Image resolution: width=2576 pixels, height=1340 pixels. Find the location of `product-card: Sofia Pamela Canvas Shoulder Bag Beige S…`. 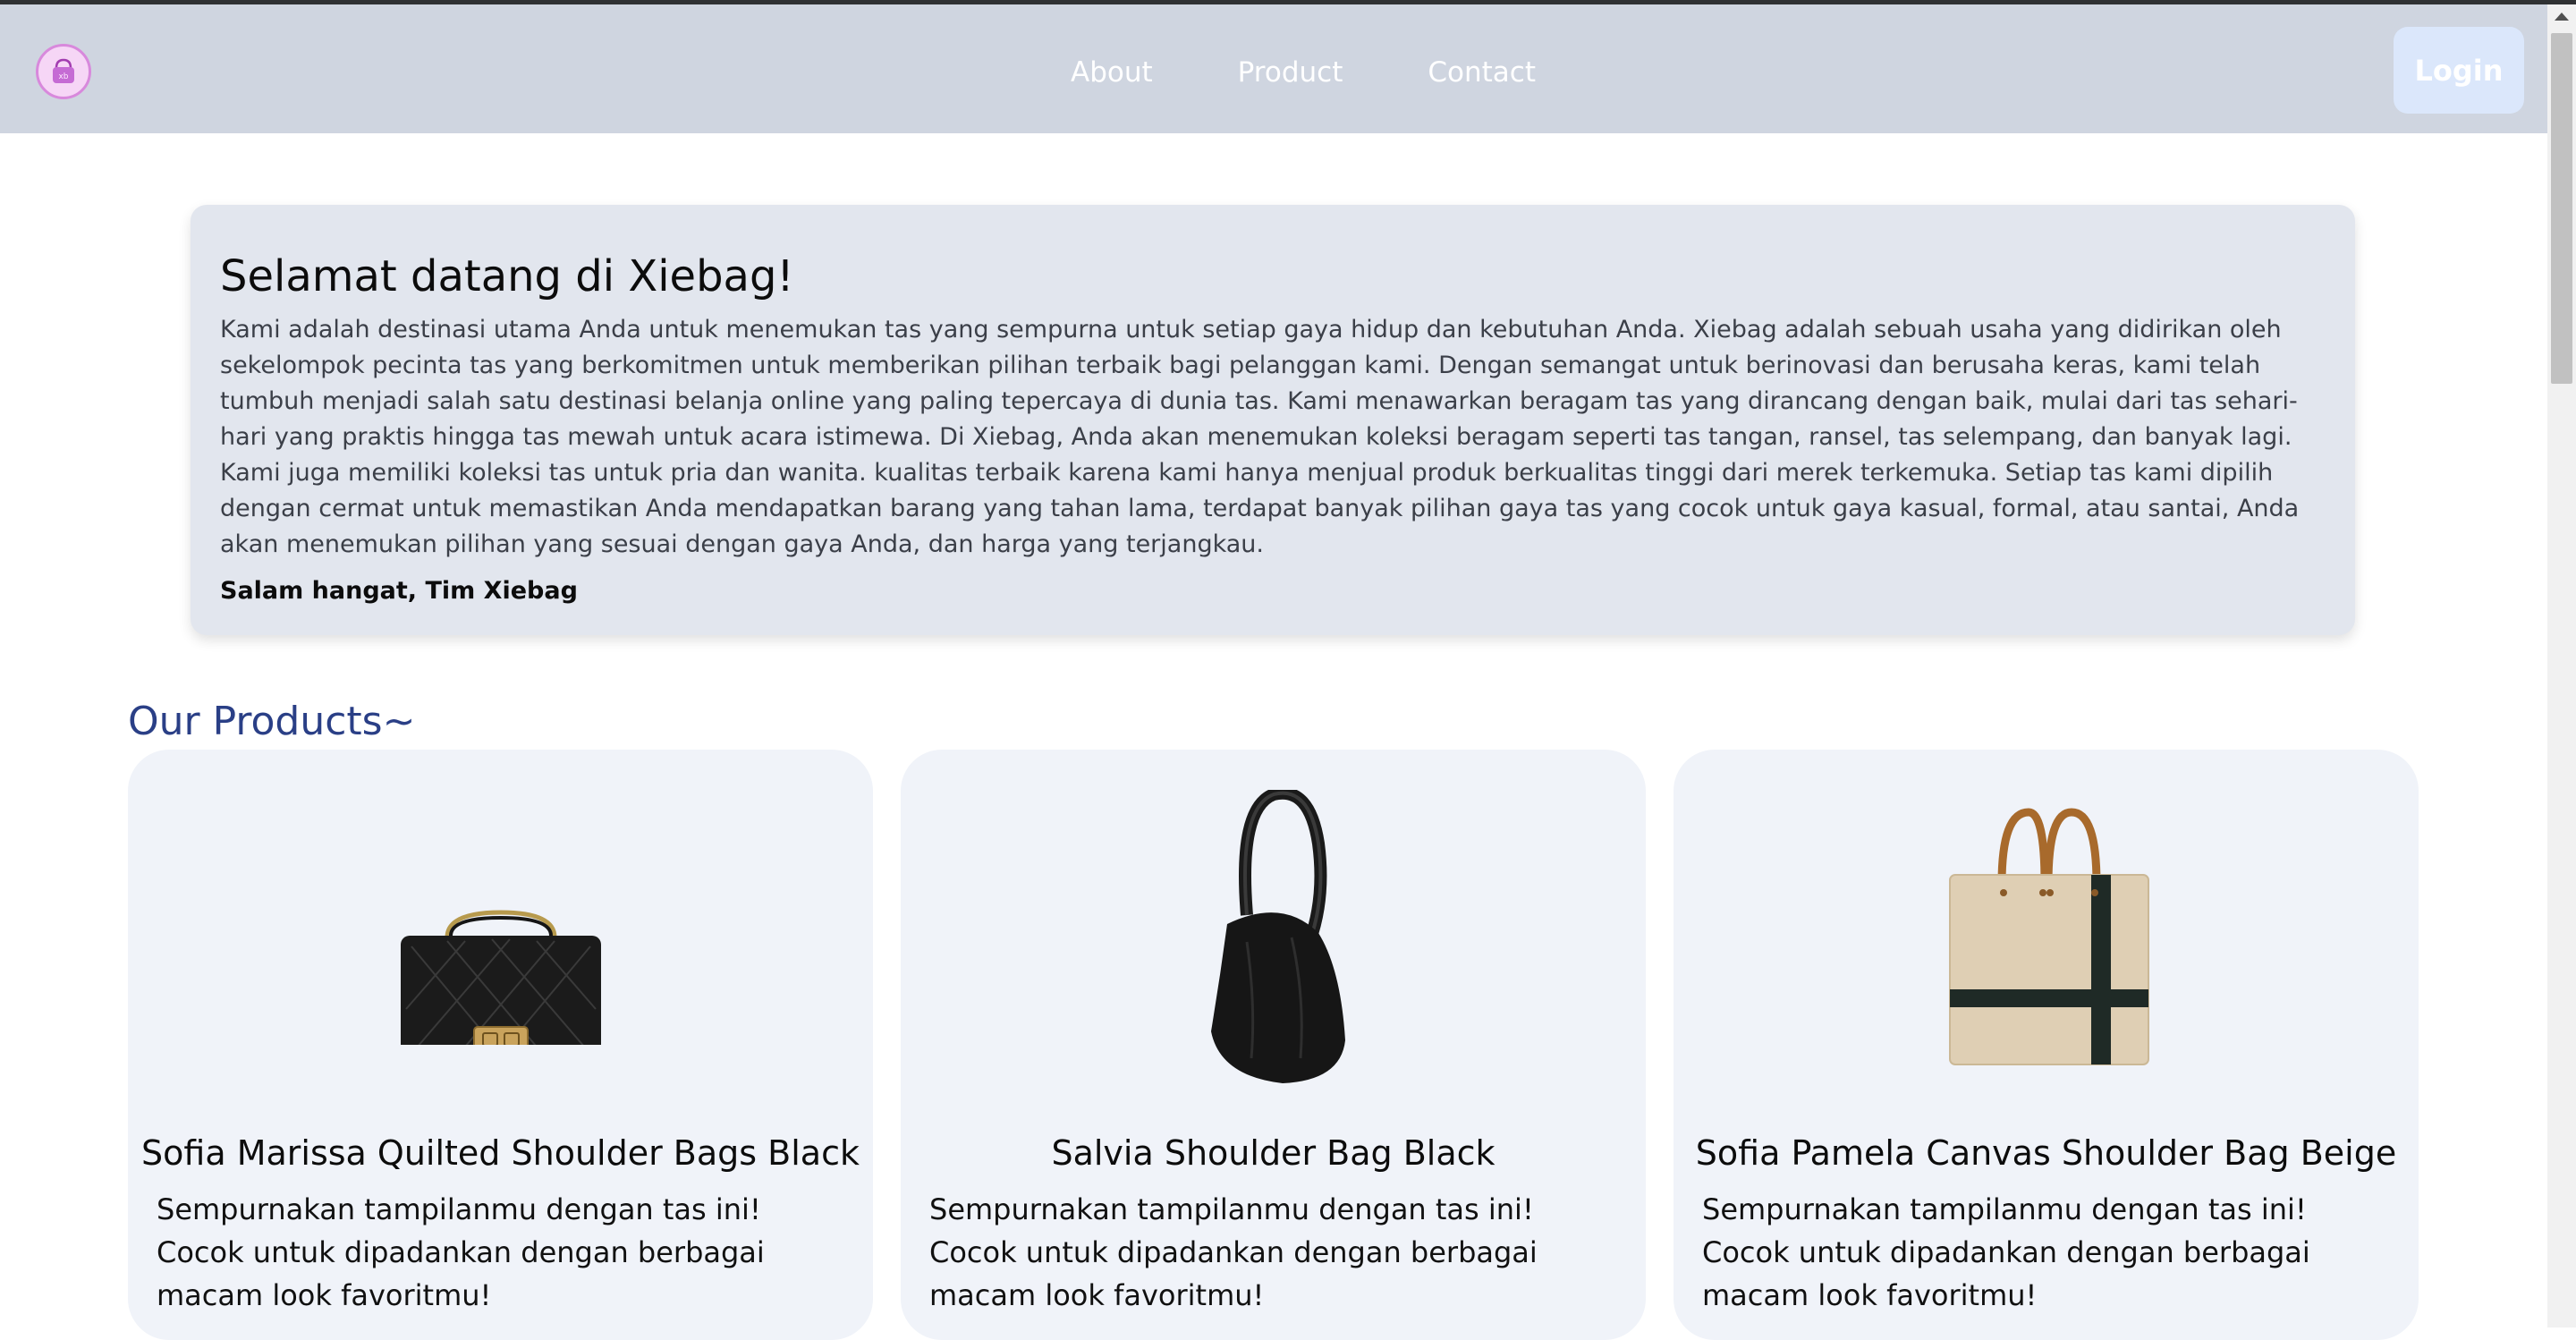

product-card: Sofia Pamela Canvas Shoulder Bag Beige S… is located at coordinates (2046, 1045).